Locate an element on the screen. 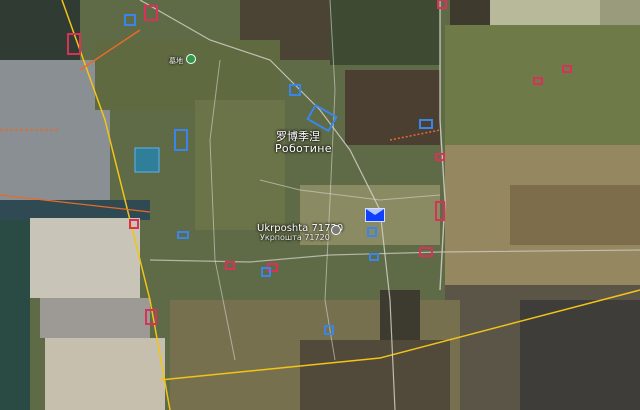  post-office-sublabel: Укрпошта 71720 is located at coordinates (295, 237).